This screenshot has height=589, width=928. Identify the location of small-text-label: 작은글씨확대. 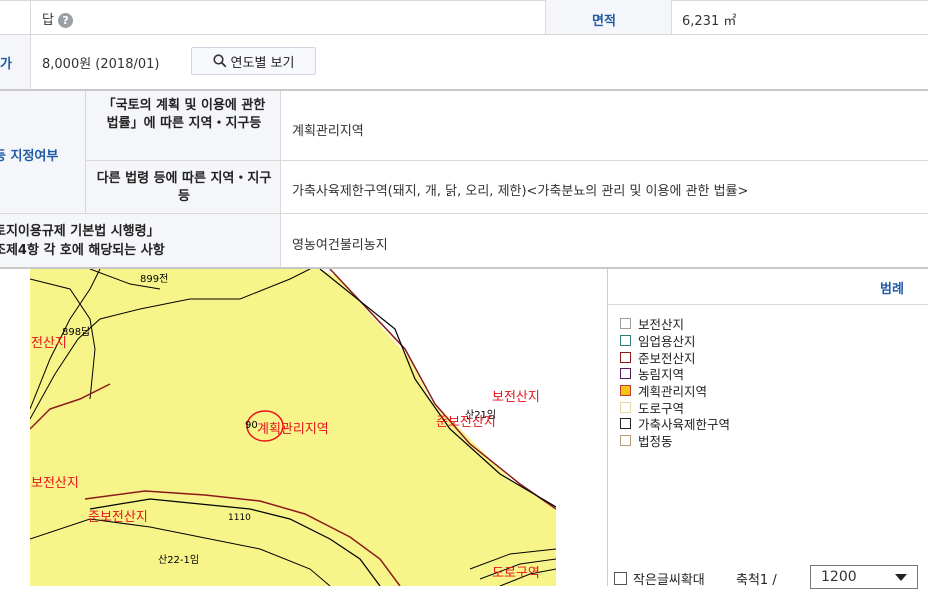
(669, 580).